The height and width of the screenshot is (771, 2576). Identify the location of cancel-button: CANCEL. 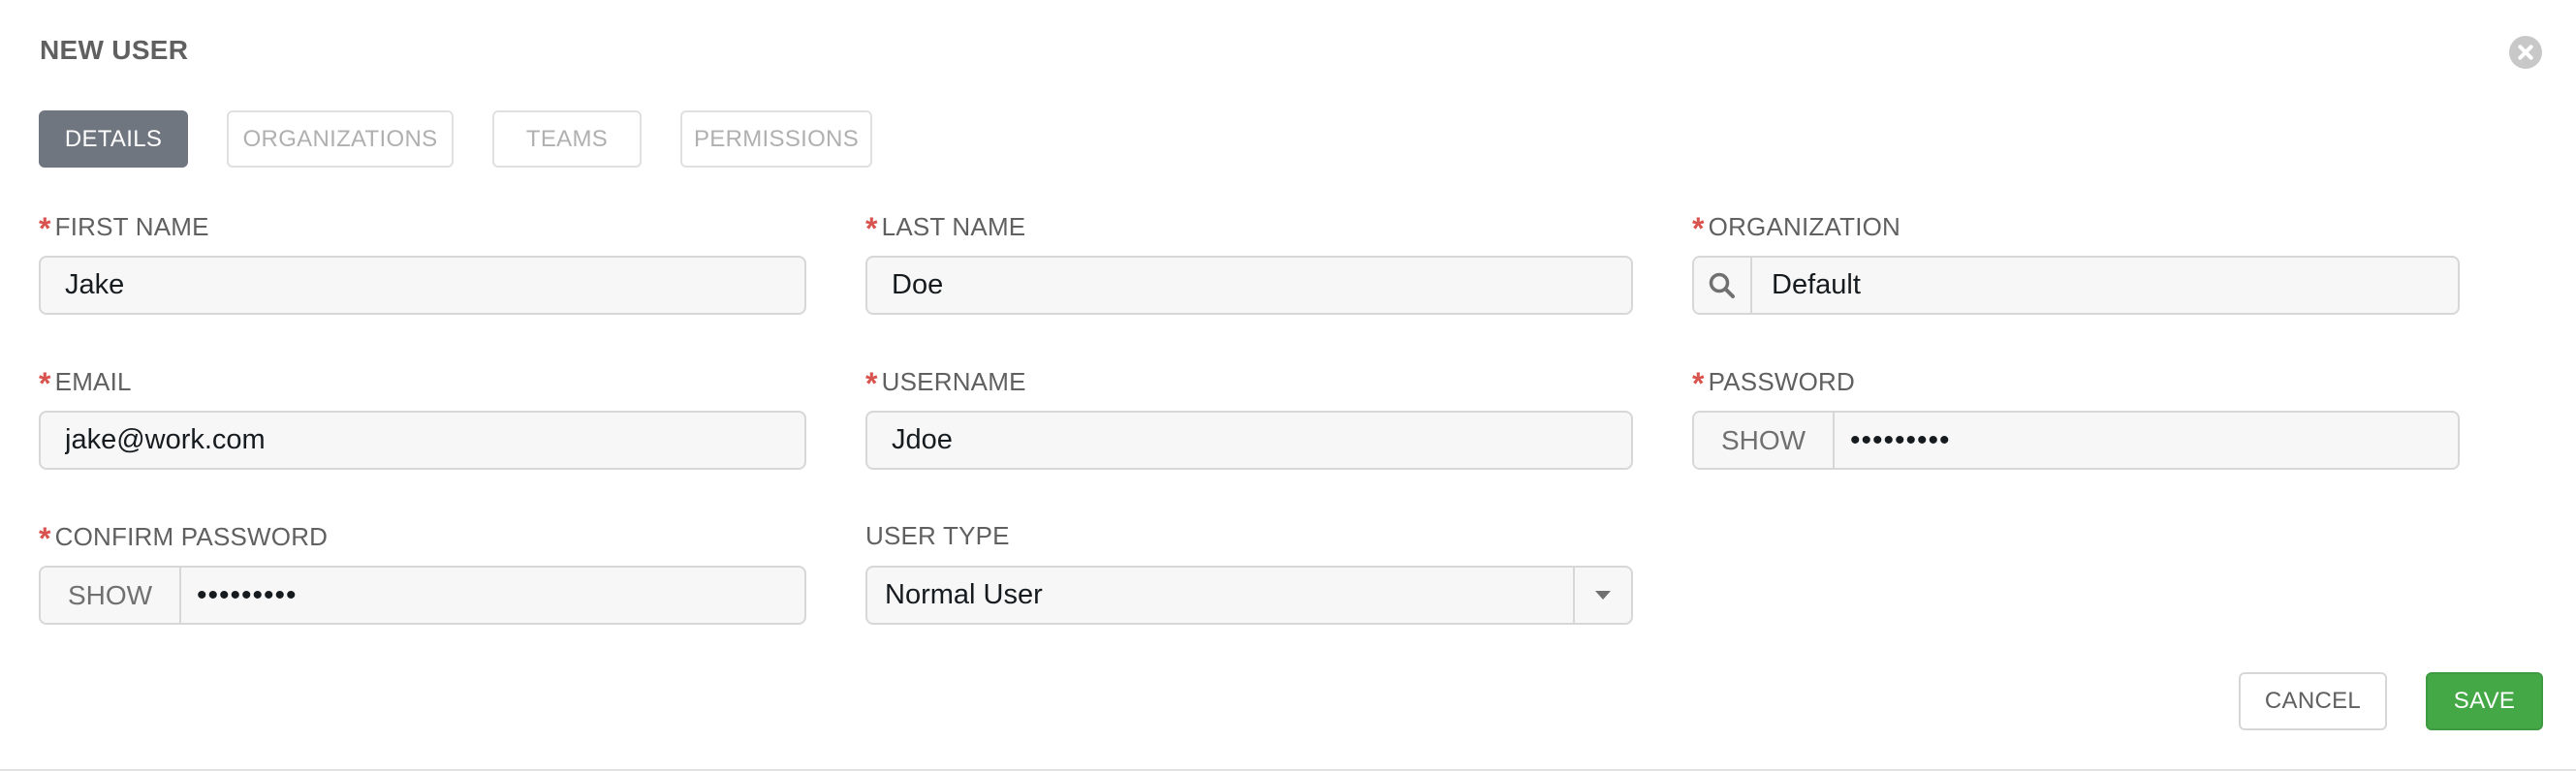
(2313, 701).